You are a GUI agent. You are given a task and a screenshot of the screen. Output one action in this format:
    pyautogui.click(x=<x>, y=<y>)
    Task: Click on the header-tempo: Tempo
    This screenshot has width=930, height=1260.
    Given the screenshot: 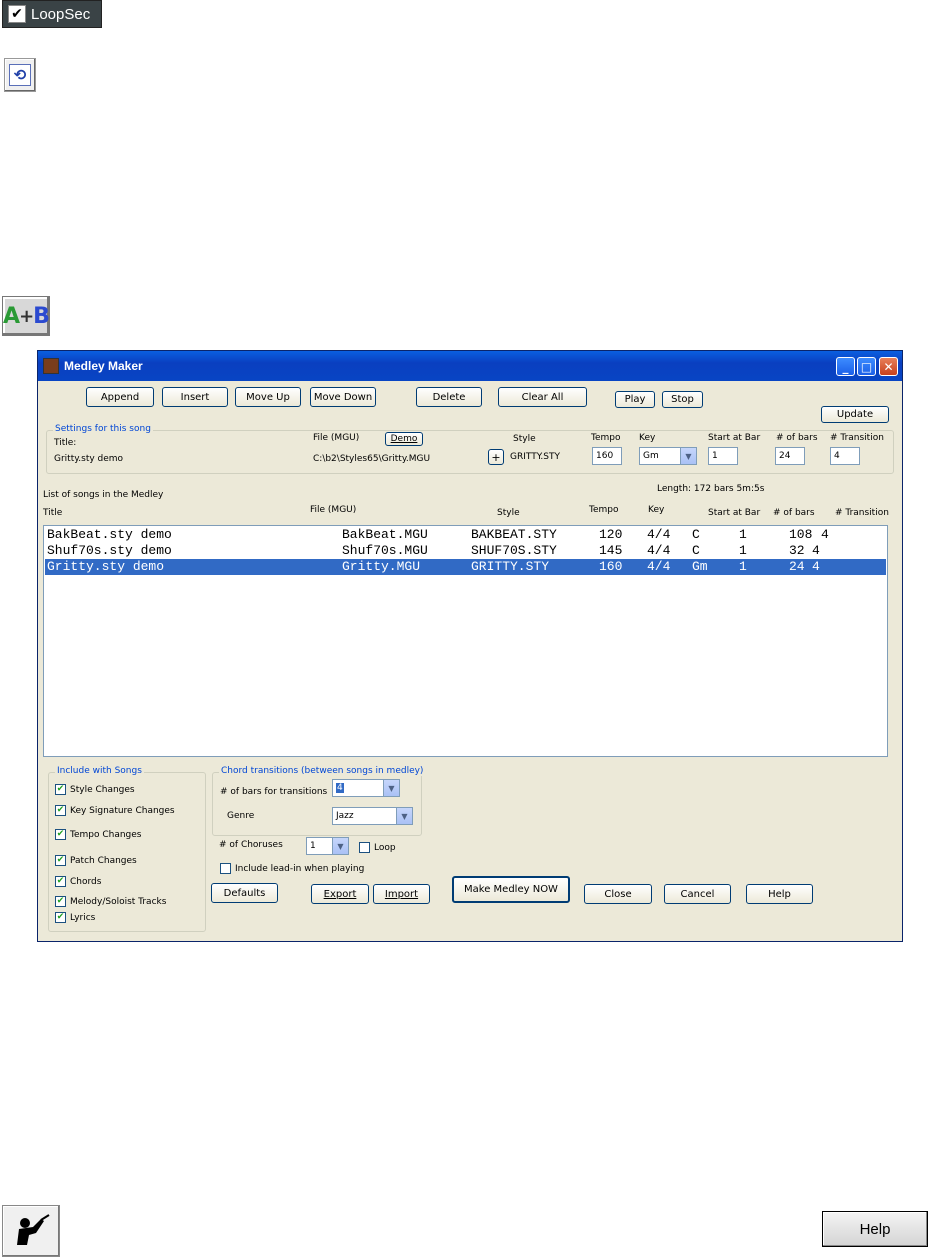 What is the action you would take?
    pyautogui.click(x=604, y=510)
    